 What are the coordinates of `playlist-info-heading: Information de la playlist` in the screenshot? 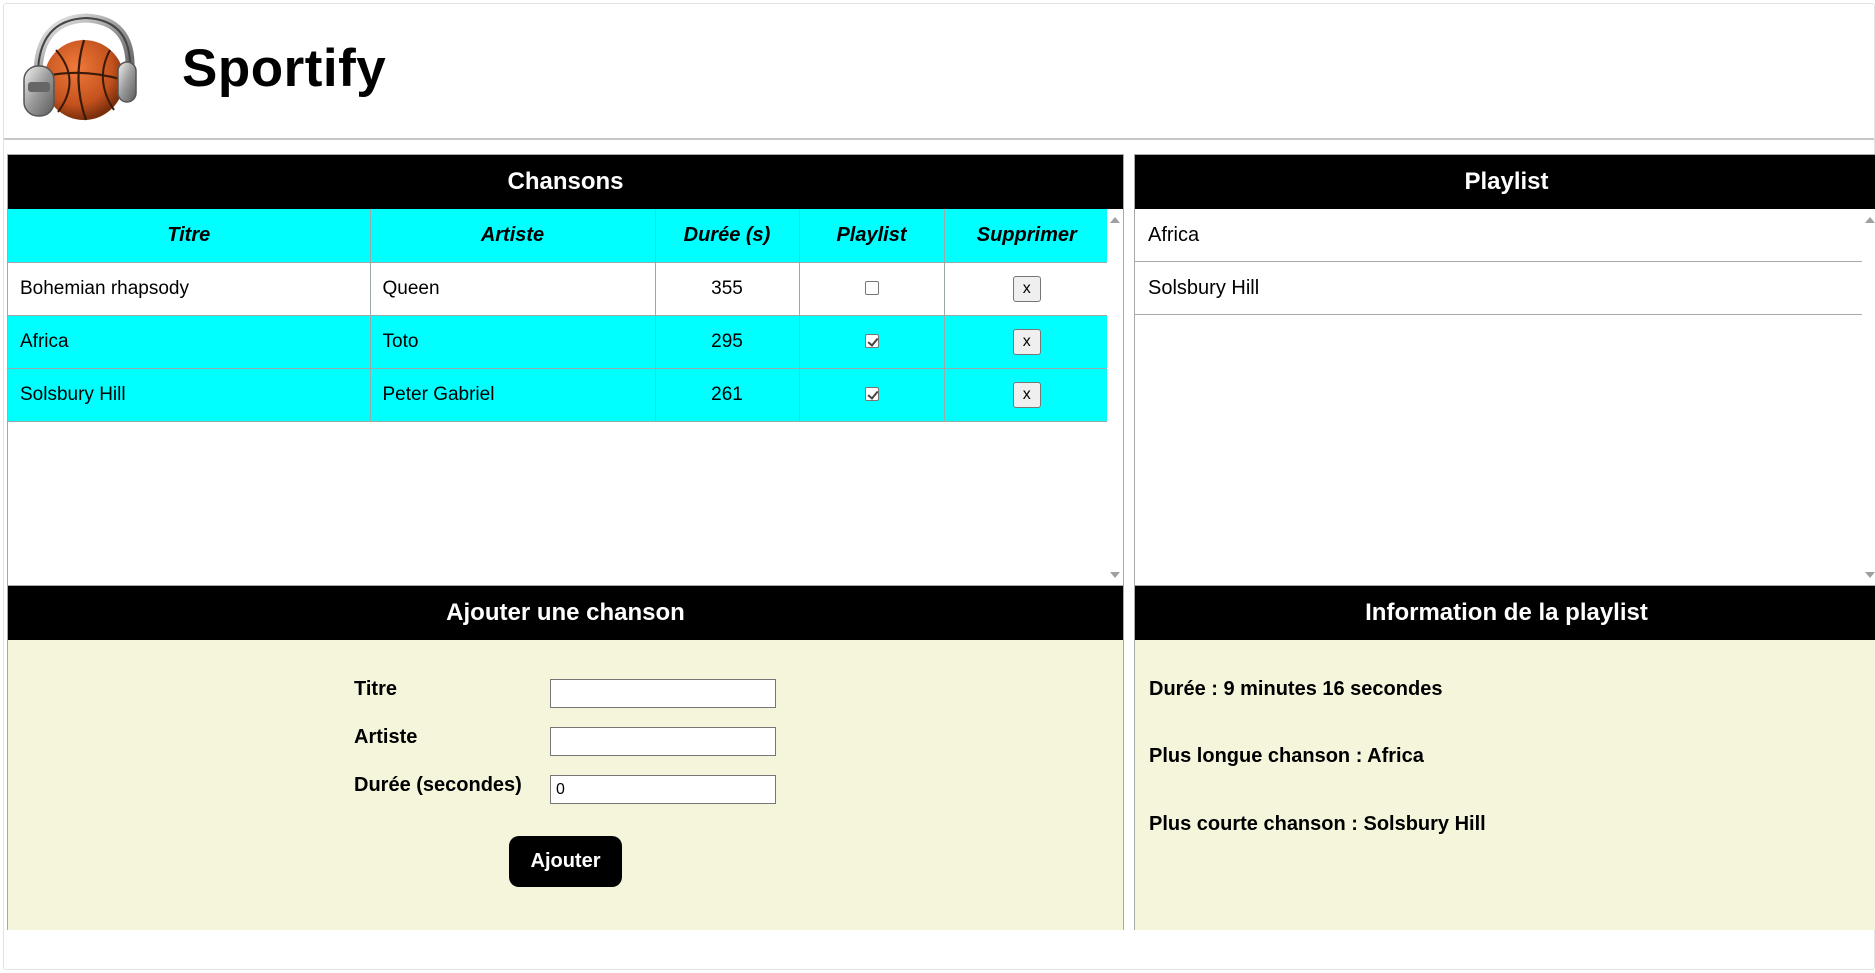 It's located at (1505, 613).